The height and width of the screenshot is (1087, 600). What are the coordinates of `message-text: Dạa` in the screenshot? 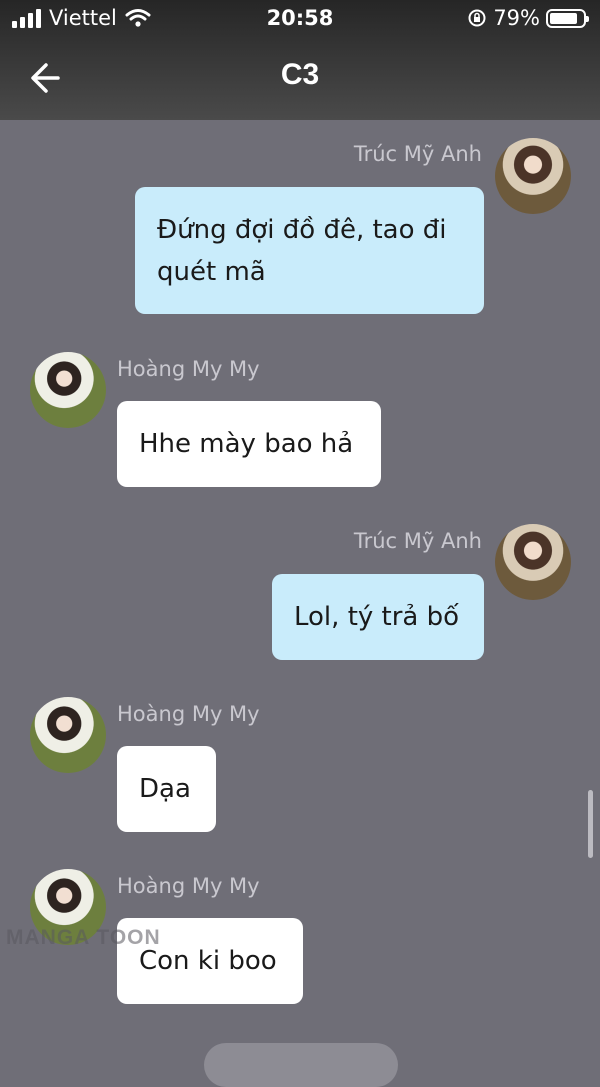 It's located at (165, 789).